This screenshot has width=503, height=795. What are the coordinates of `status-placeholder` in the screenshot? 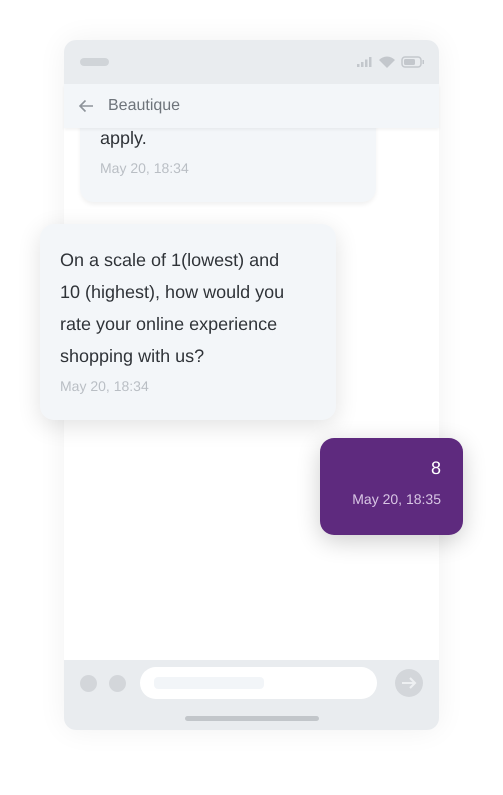 It's located at (94, 62).